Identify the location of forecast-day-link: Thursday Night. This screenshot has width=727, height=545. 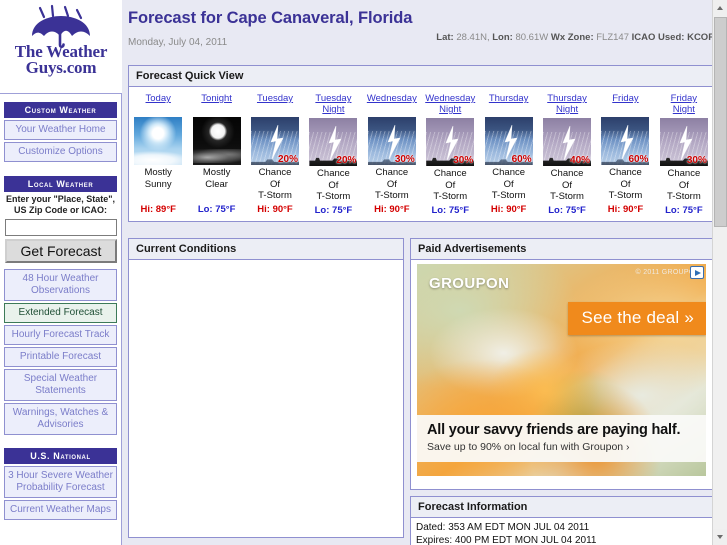
(567, 103).